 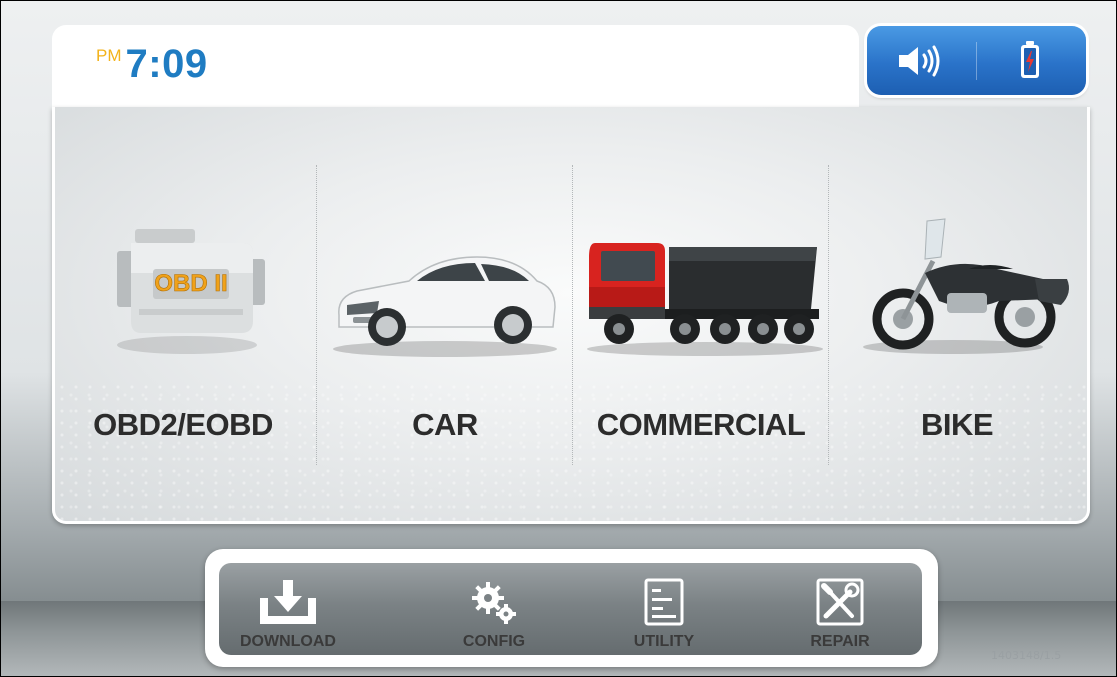 I want to click on bottom-dock: DOWNLOAD CONFIG UTILITY REPAIR, so click(x=571, y=608).